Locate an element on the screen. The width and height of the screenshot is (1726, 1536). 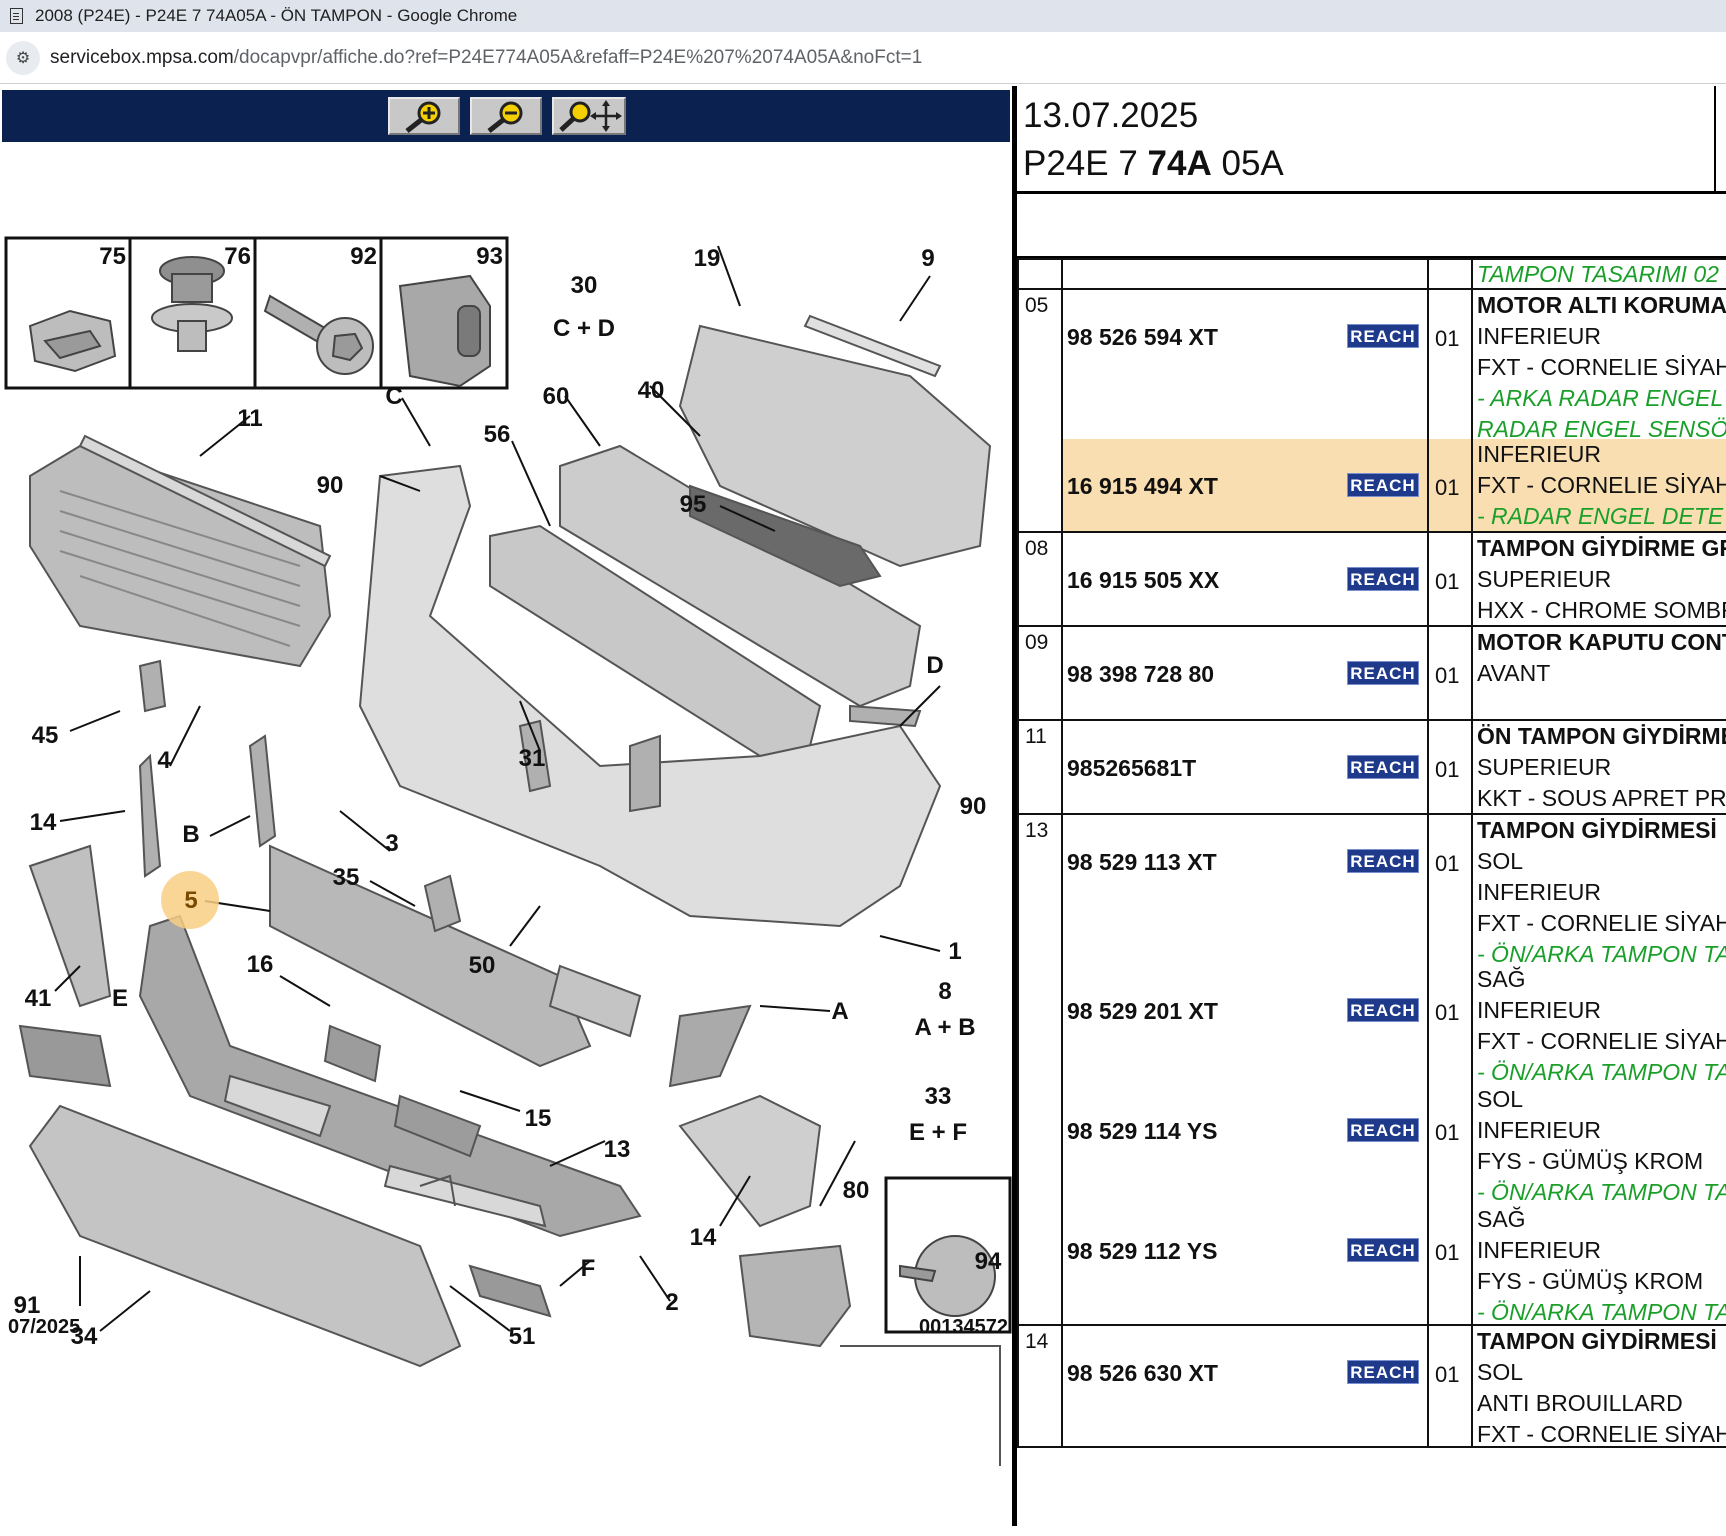
document-date: 13.07.2025 is located at coordinates (1111, 115).